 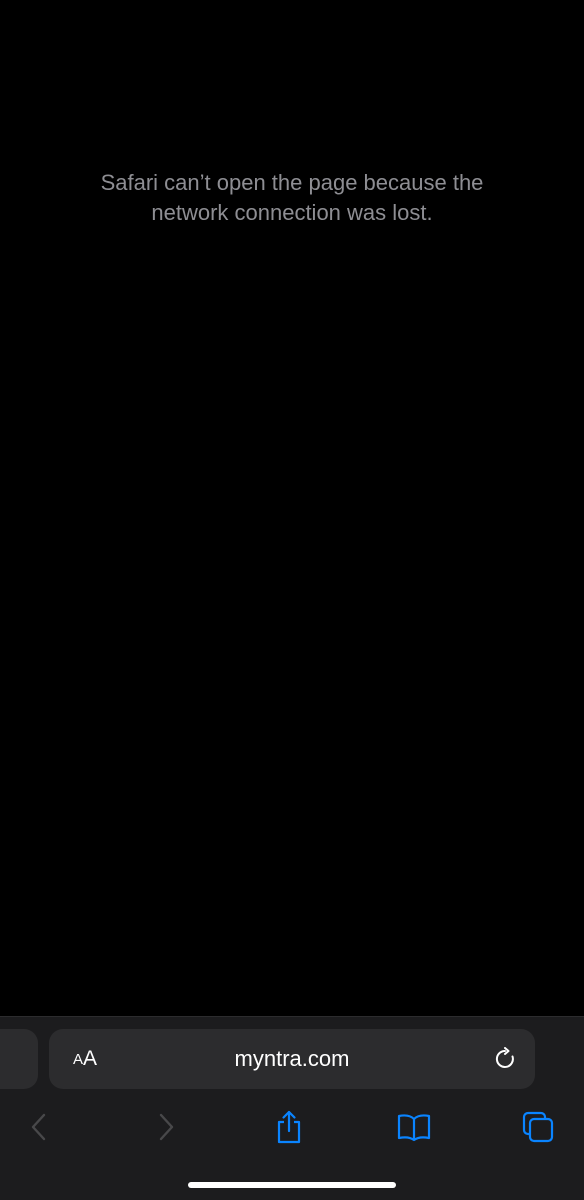 I want to click on share-button, so click(x=289, y=1127).